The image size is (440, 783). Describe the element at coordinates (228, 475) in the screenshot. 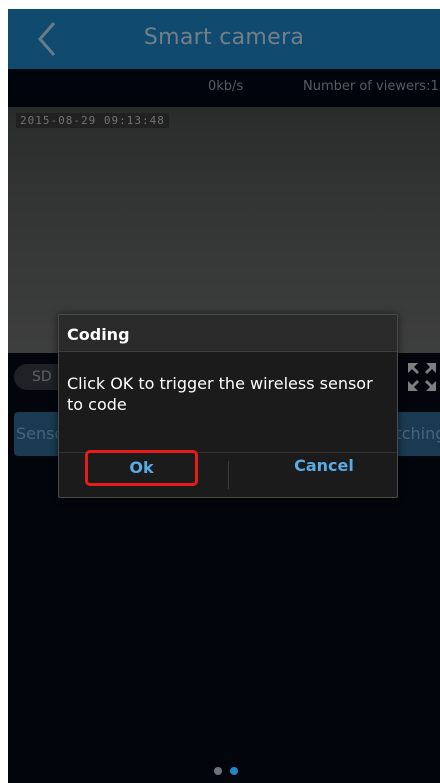

I see `button-divider` at that location.